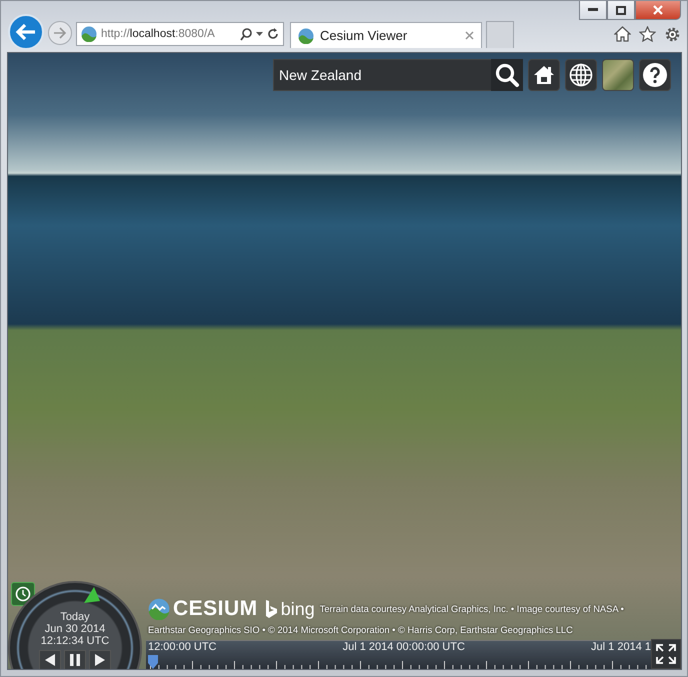 Image resolution: width=688 pixels, height=677 pixels. I want to click on reverse-triangle-icon, so click(50, 660).